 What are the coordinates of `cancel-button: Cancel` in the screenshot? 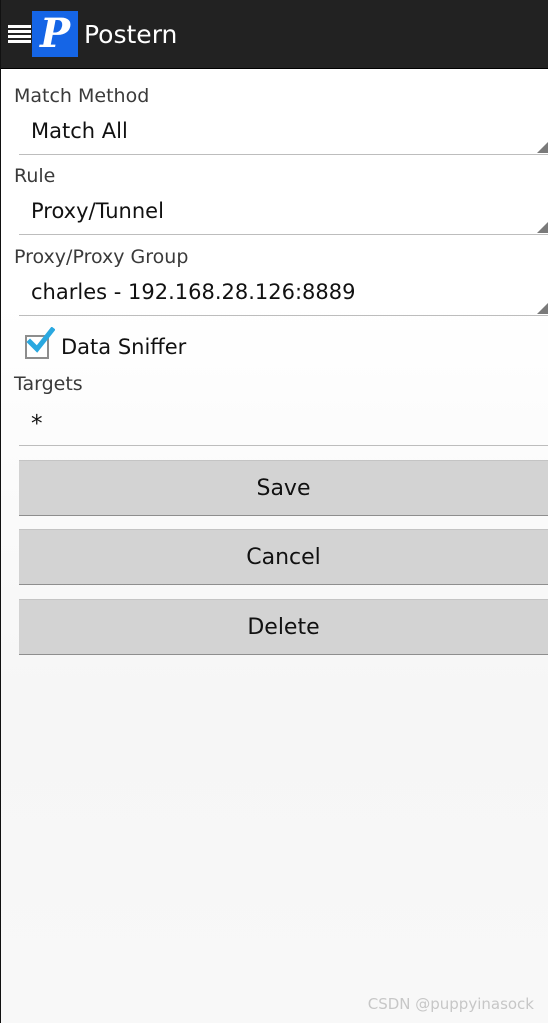 It's located at (283, 557).